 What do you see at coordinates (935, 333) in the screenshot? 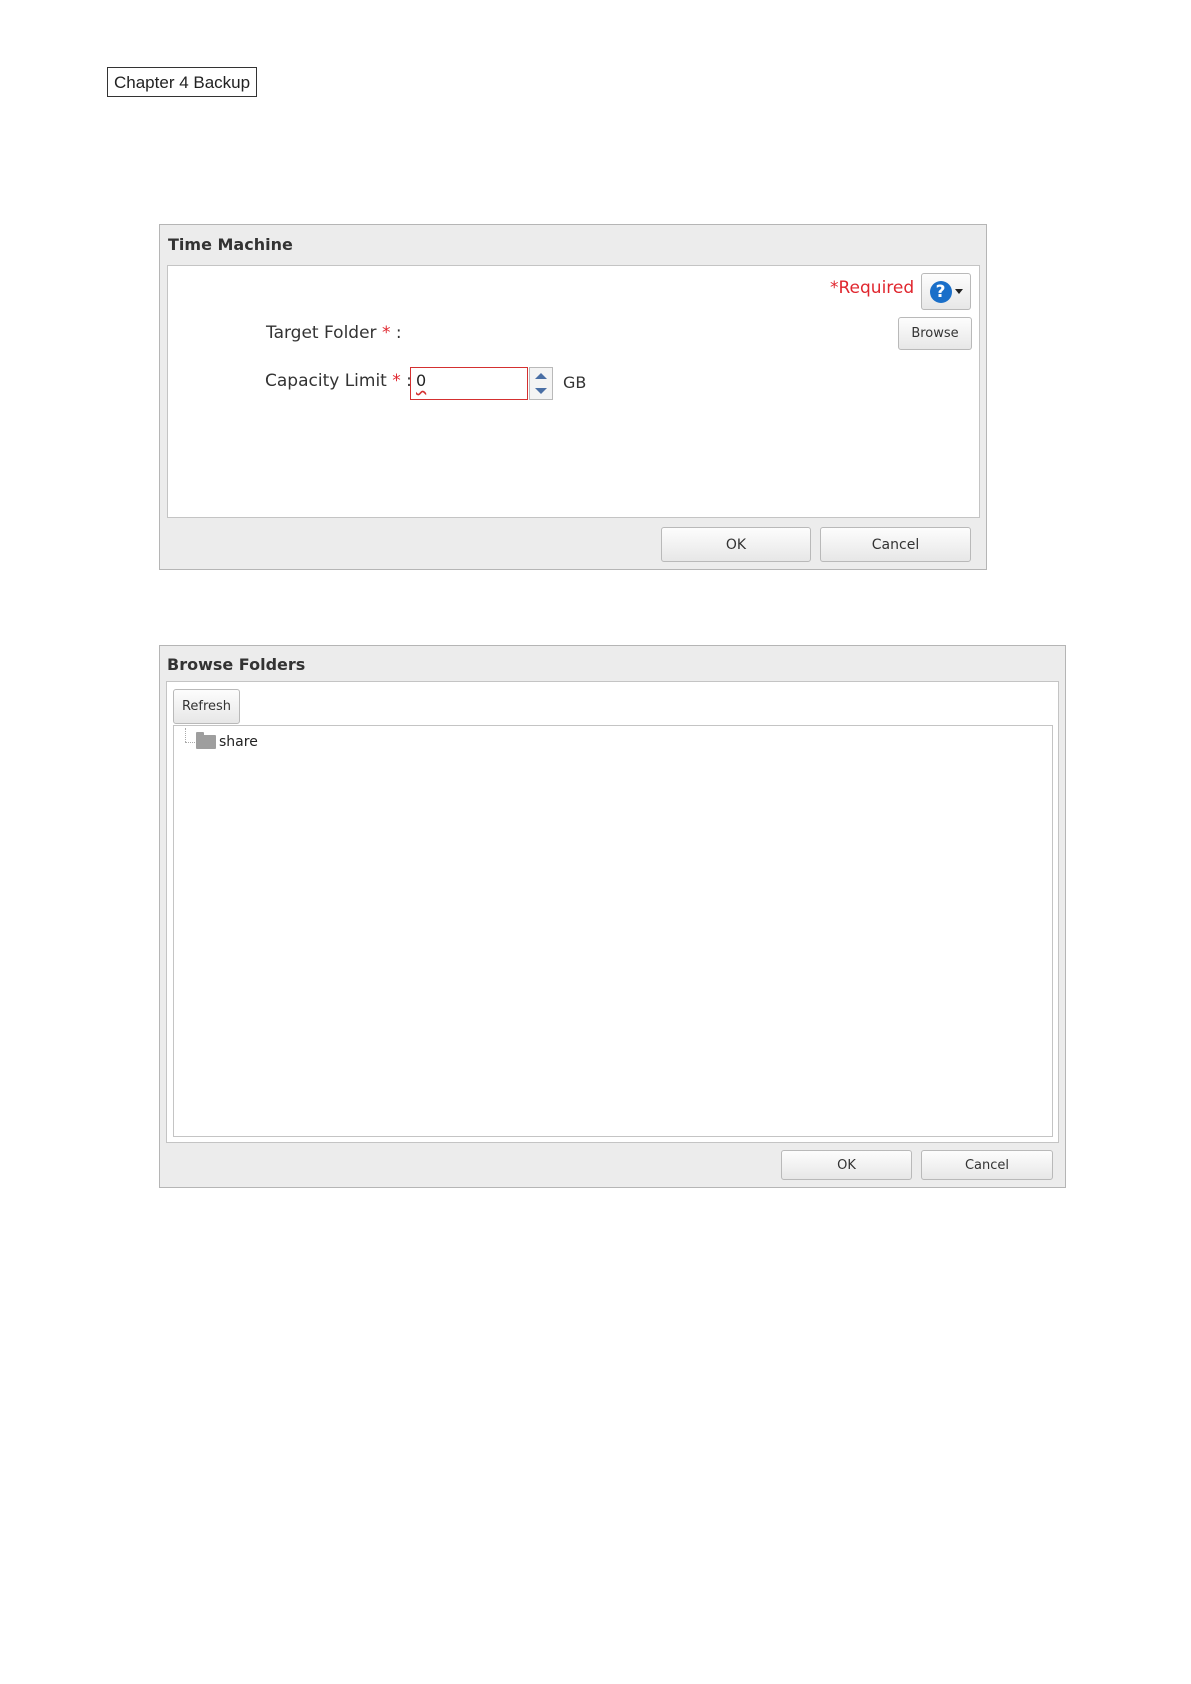
I see `browse-button: Browse` at bounding box center [935, 333].